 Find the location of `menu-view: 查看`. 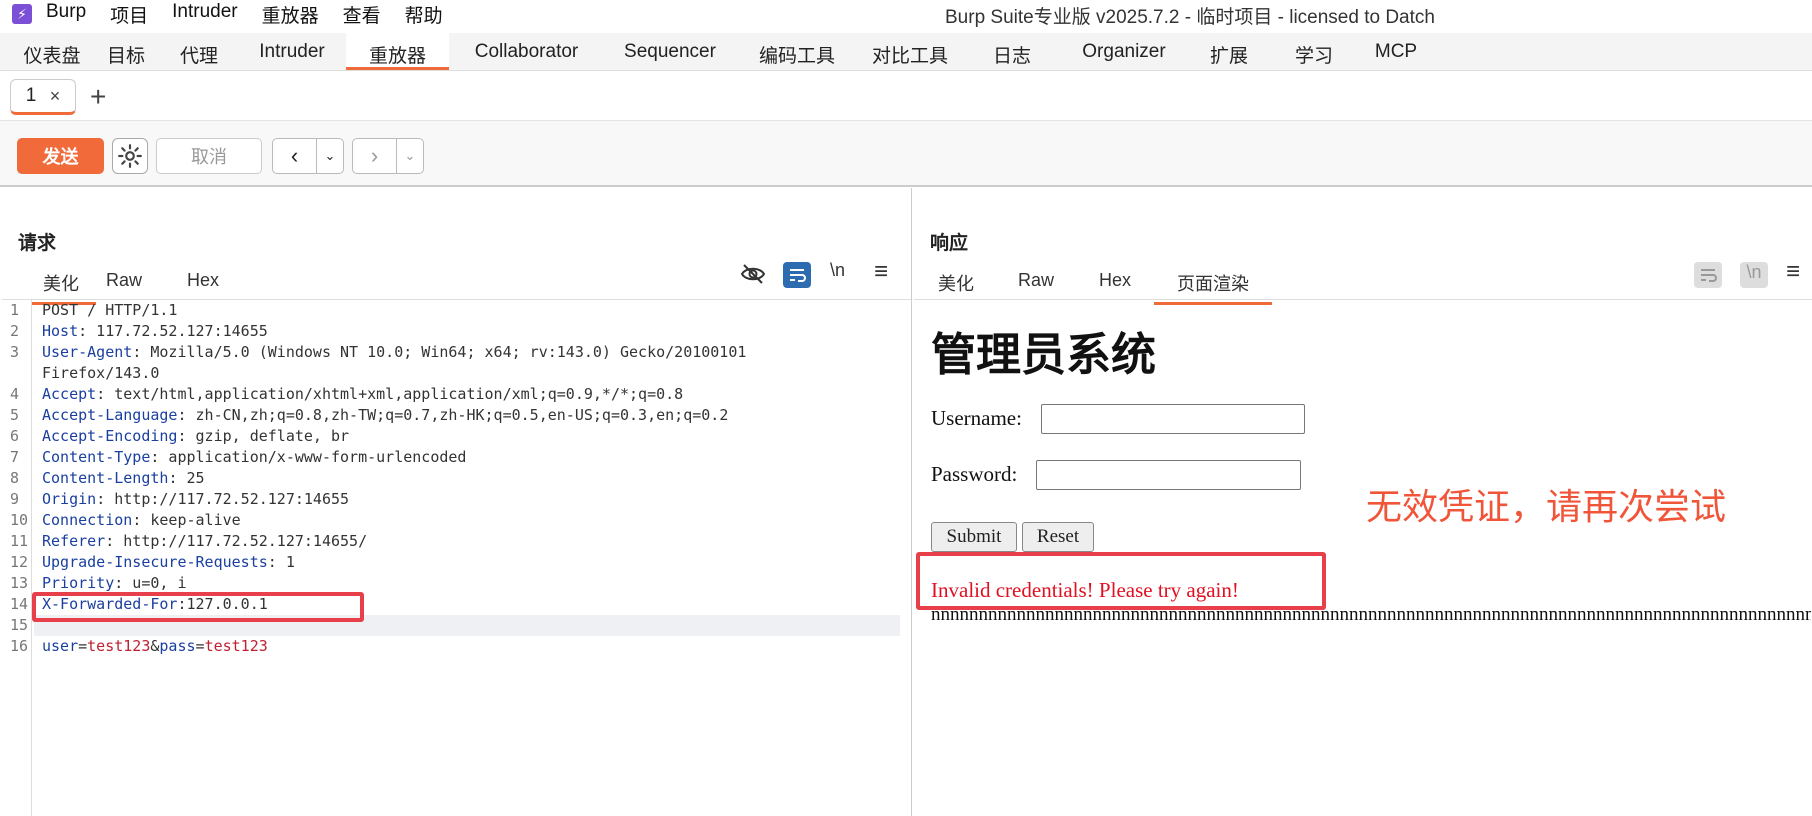

menu-view: 查看 is located at coordinates (362, 14).